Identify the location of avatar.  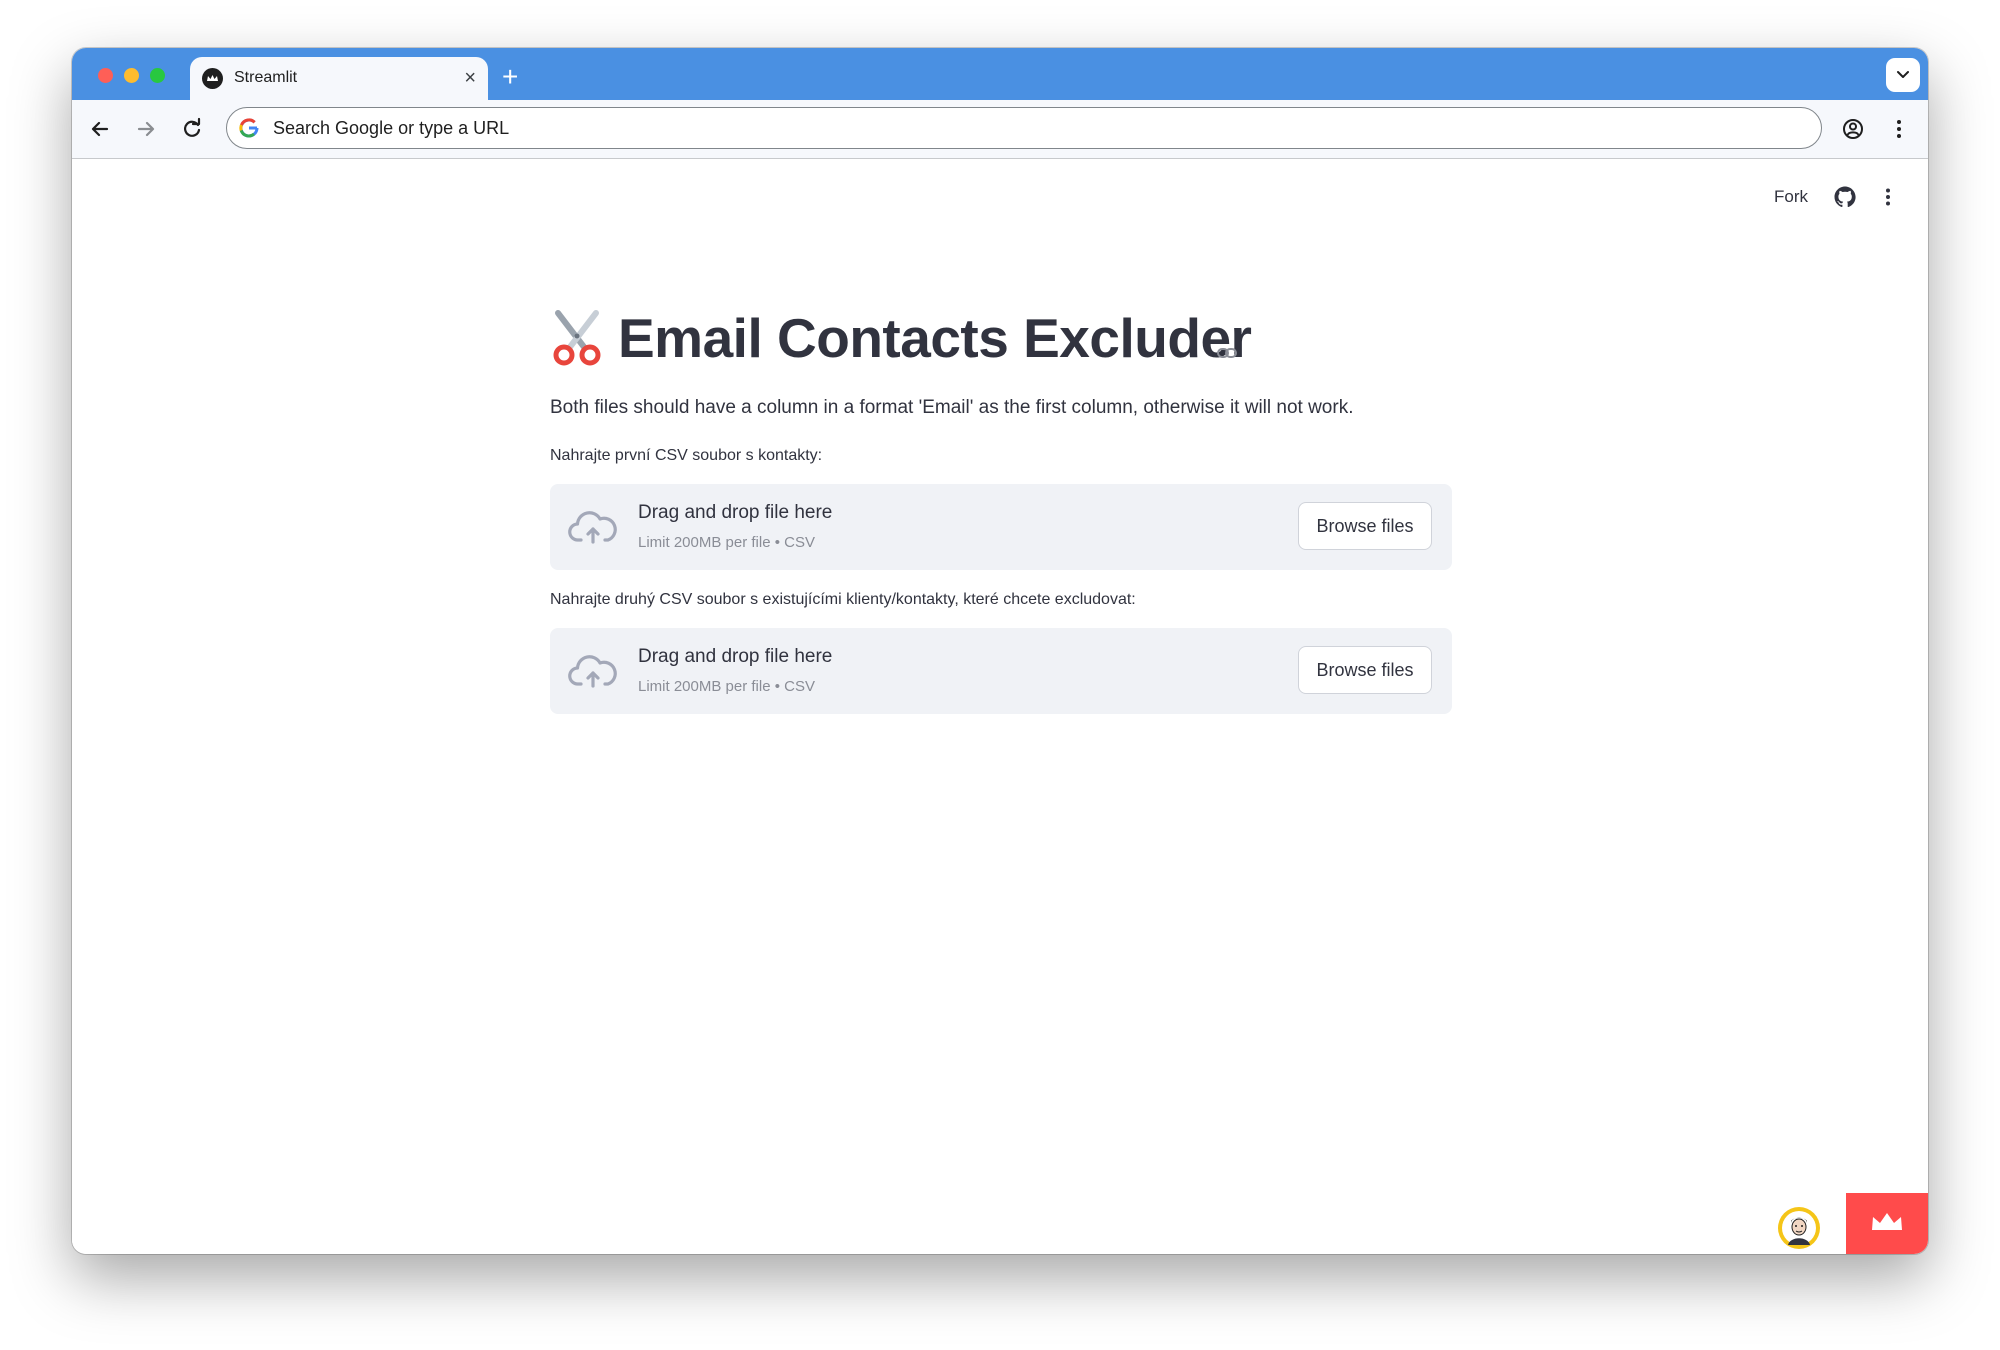
(1799, 1228).